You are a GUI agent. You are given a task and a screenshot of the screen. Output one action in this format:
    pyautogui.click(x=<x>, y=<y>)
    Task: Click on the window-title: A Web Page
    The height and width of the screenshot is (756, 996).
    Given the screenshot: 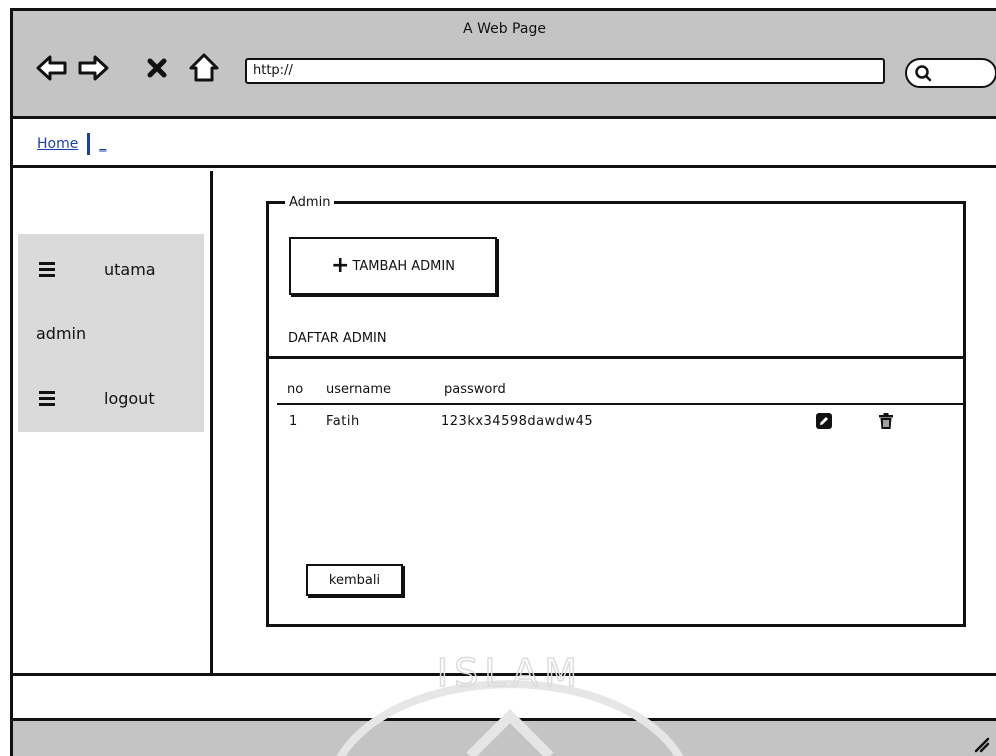 What is the action you would take?
    pyautogui.click(x=504, y=29)
    